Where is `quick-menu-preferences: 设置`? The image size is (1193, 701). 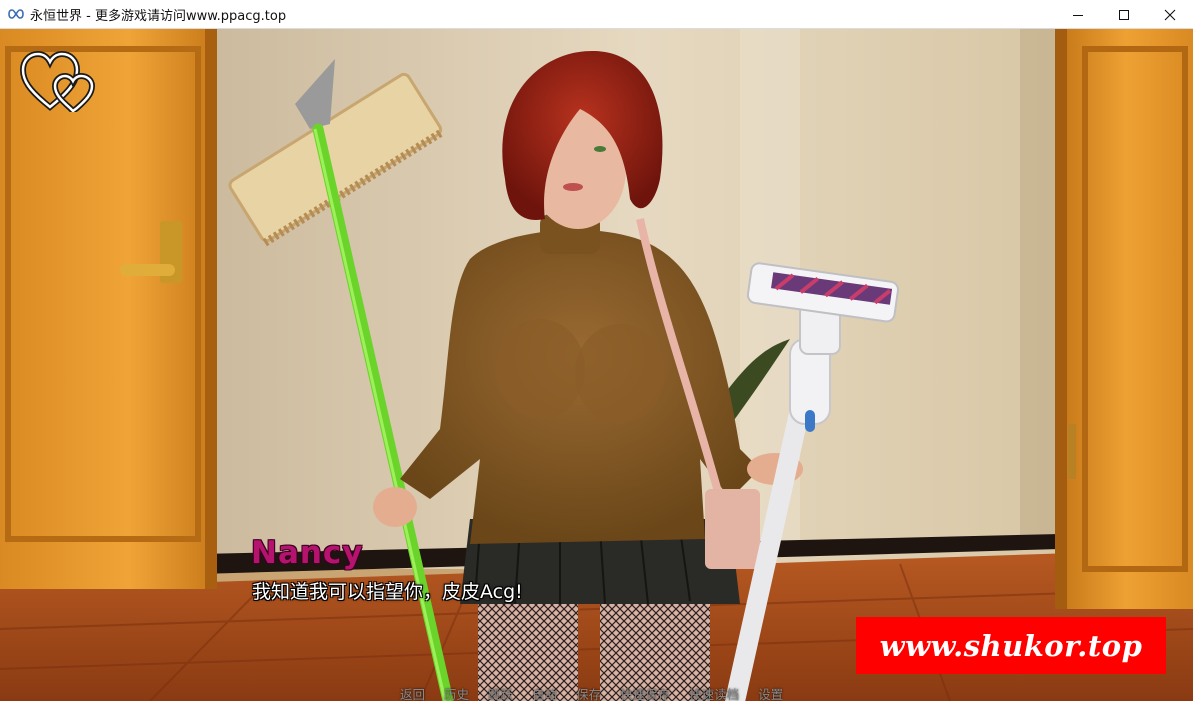
quick-menu-preferences: 设置 is located at coordinates (770, 692).